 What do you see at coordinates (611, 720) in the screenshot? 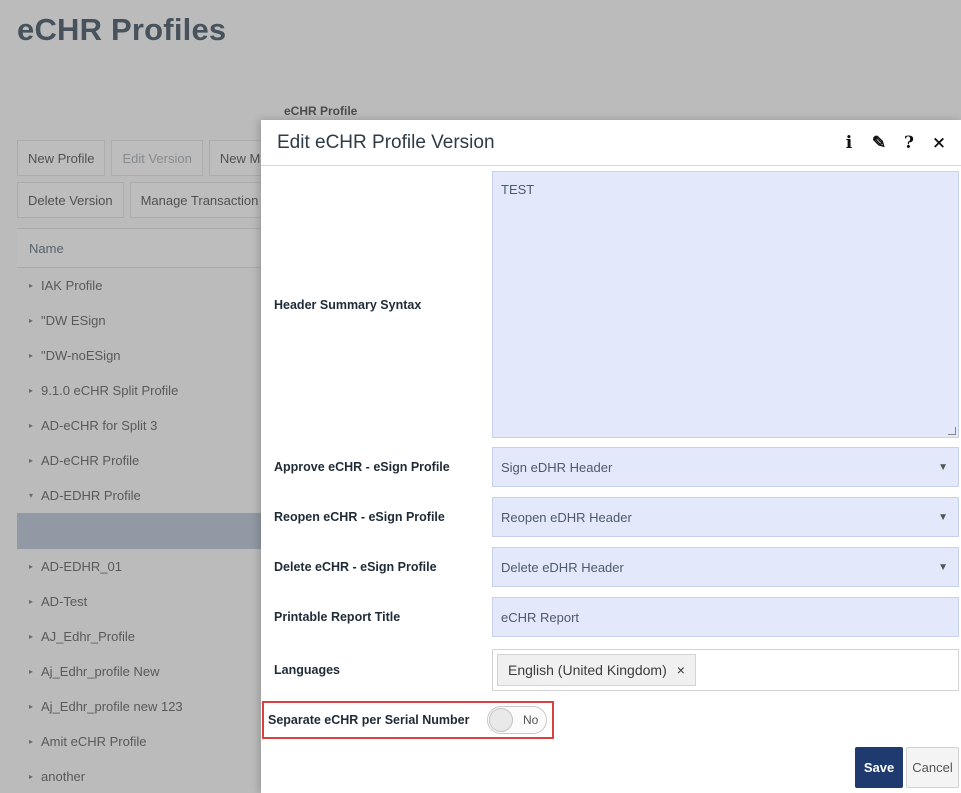
I see `separate-echr-row: Separate eCHR per Serial Number` at bounding box center [611, 720].